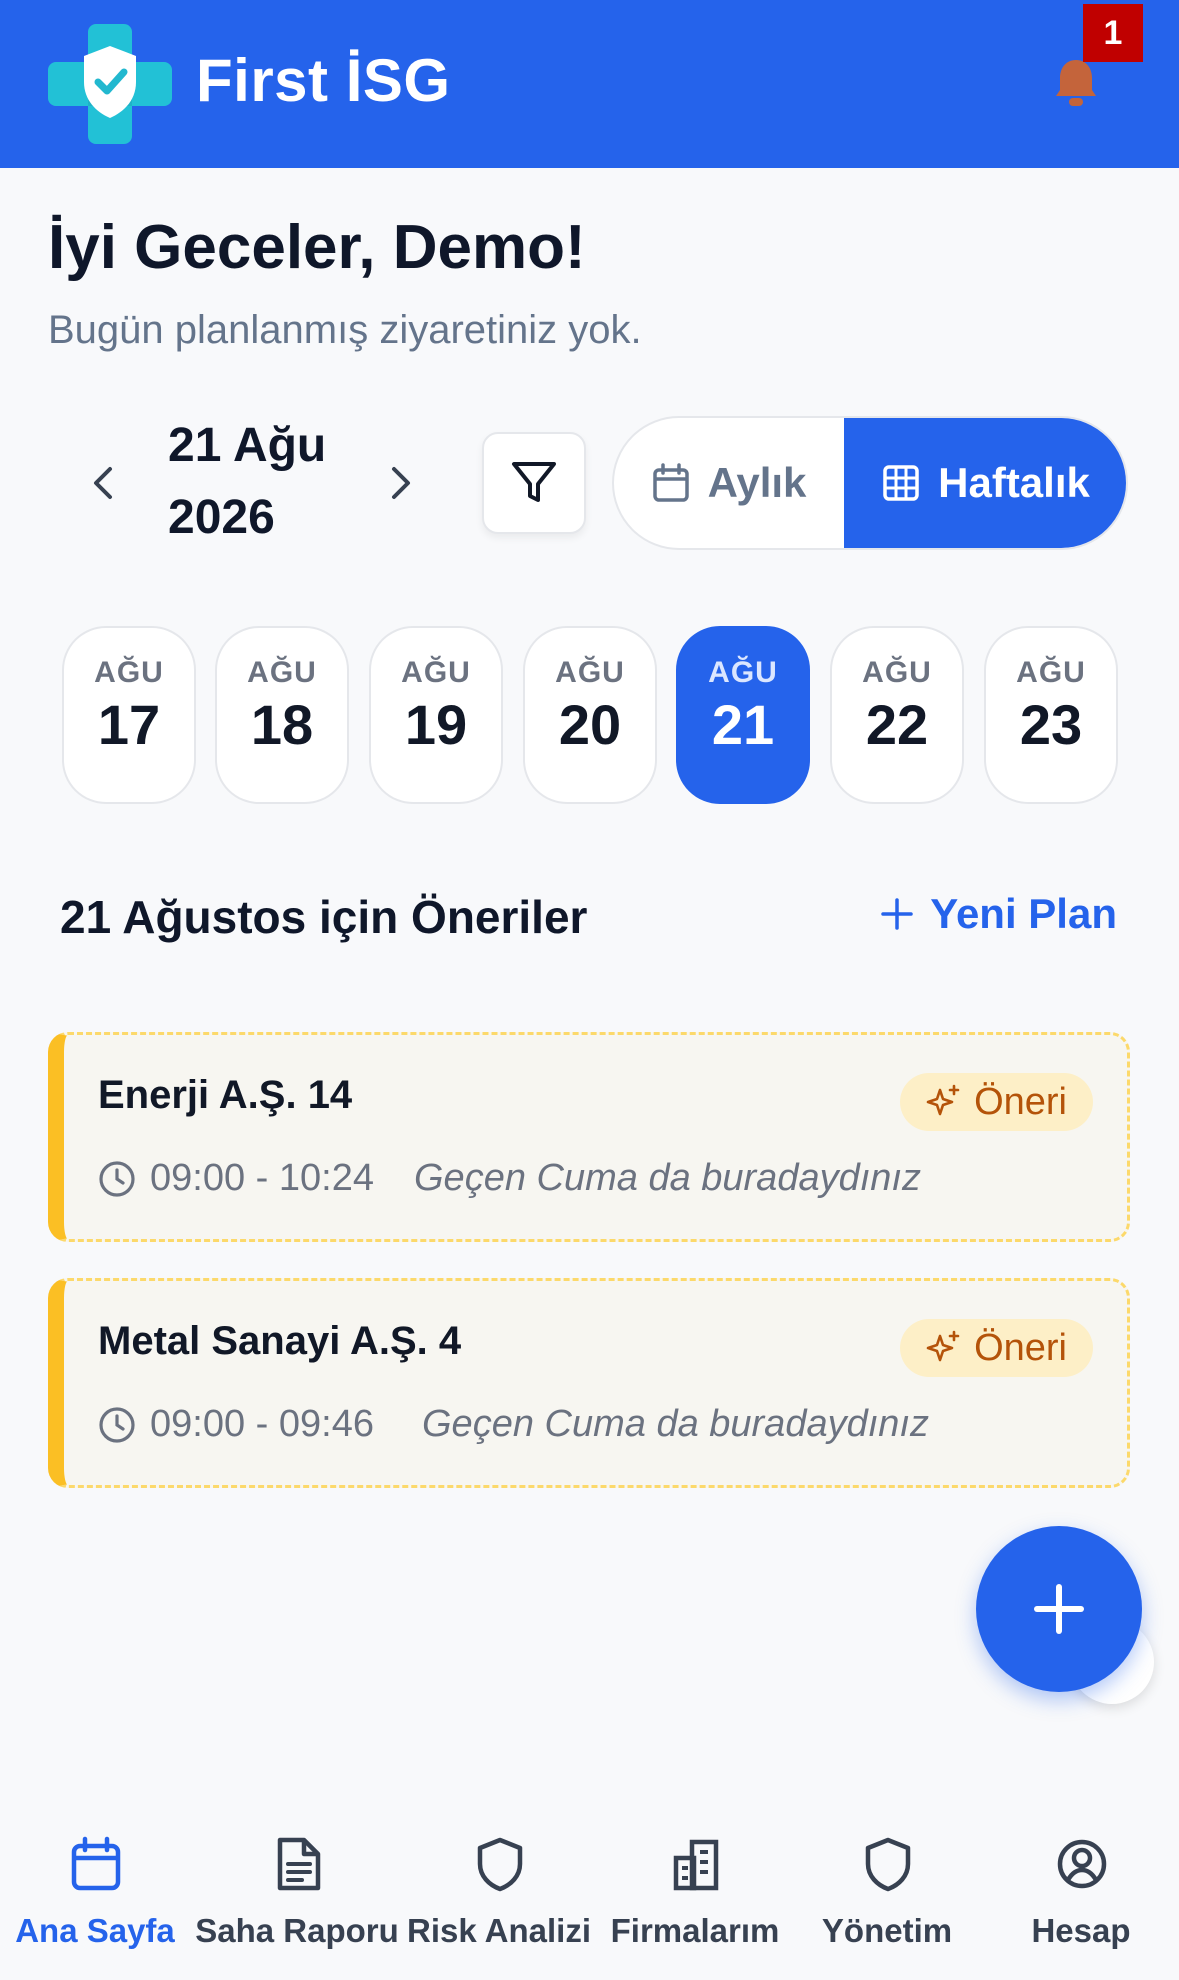 This screenshot has width=1179, height=1980. What do you see at coordinates (95, 1930) in the screenshot?
I see `nav-label: Ana Sayfa` at bounding box center [95, 1930].